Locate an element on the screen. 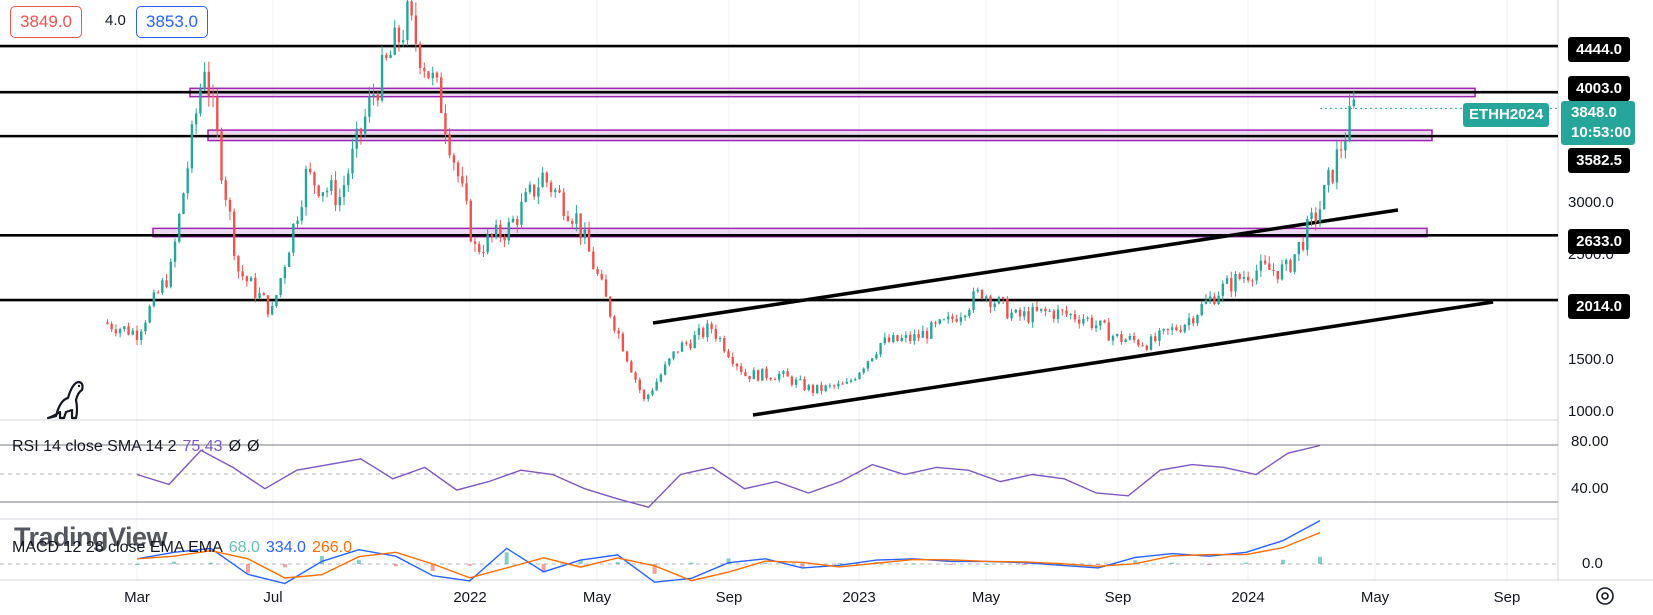 The height and width of the screenshot is (615, 1653). ask-price: 3853.0 is located at coordinates (172, 22).